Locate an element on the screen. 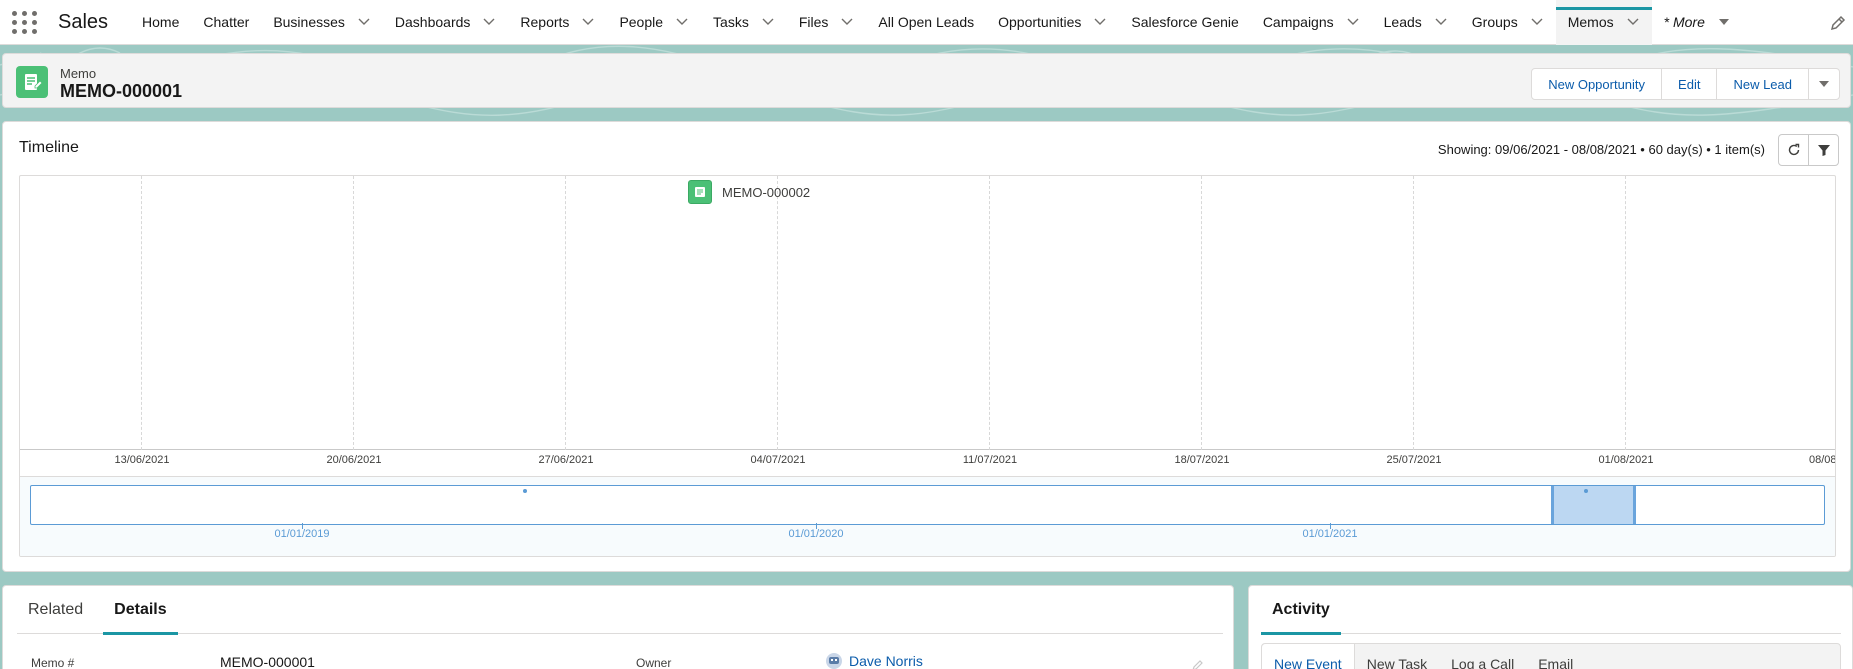 The width and height of the screenshot is (1853, 669). tab-related: Related is located at coordinates (55, 610).